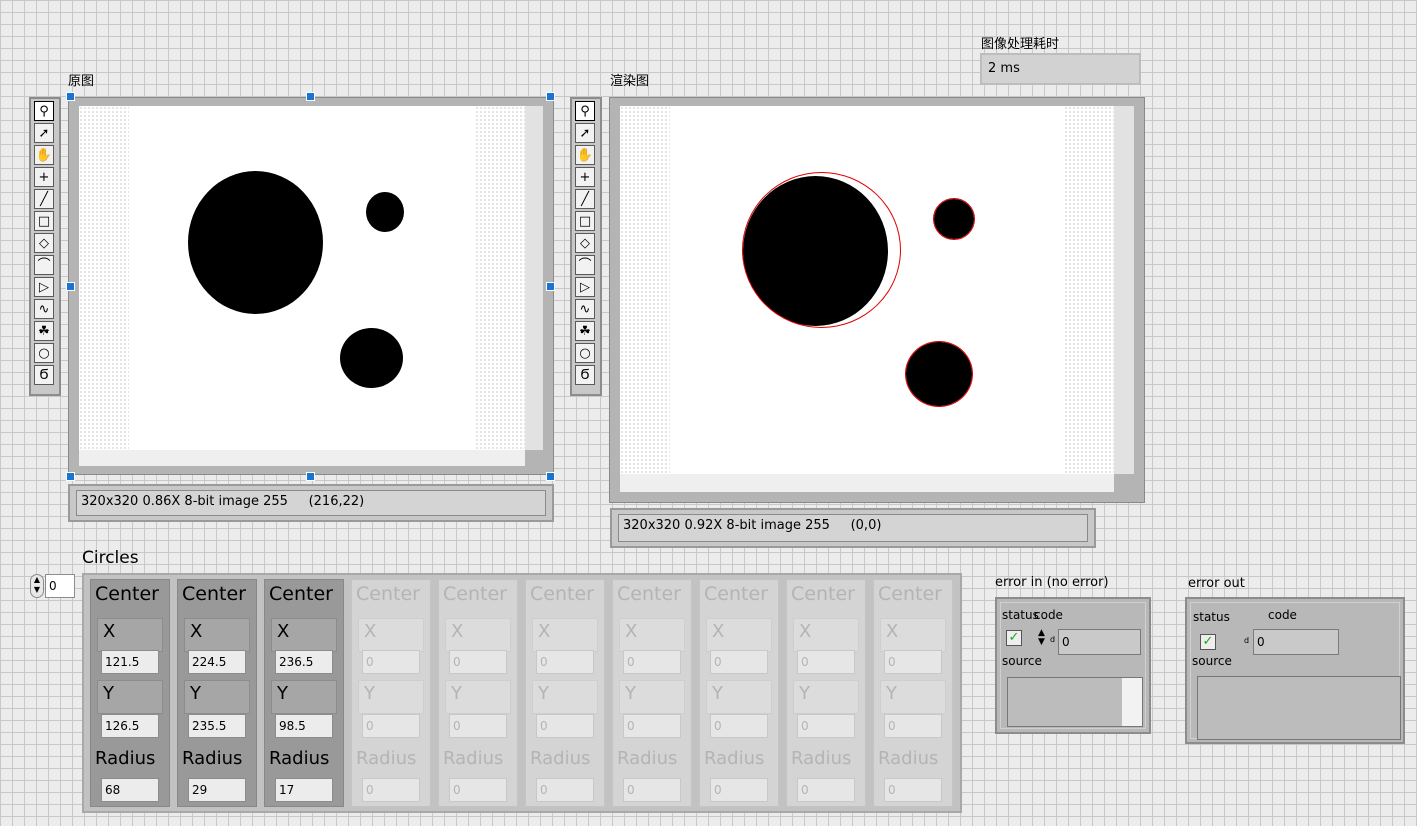 Image resolution: width=1417 pixels, height=826 pixels. Describe the element at coordinates (217, 790) in the screenshot. I see `radius-value: 29` at that location.